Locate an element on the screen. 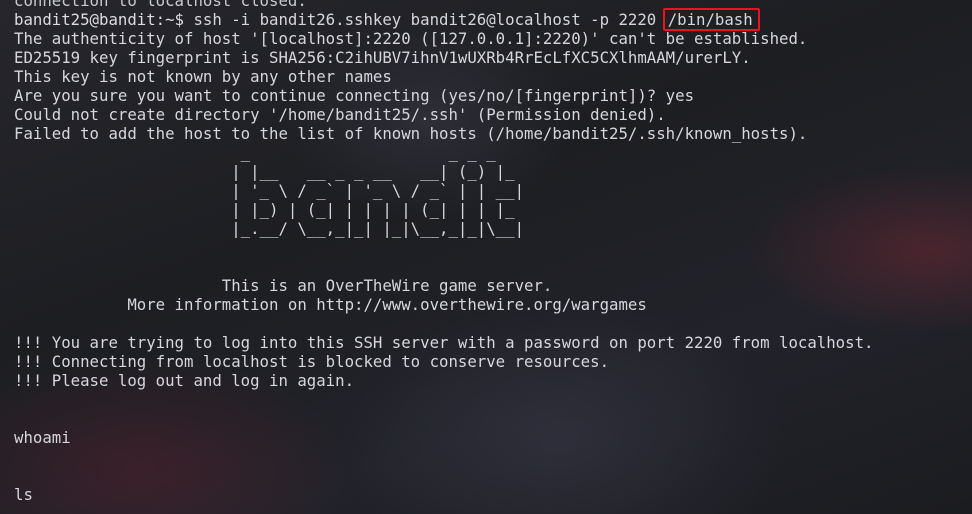 The image size is (972, 514). terminal-line: This key is not known by any other names is located at coordinates (203, 76).